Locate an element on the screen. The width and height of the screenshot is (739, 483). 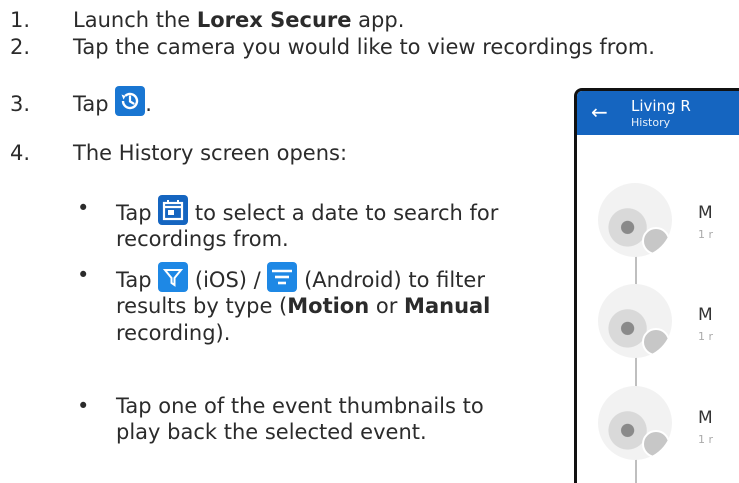
step-text: app. is located at coordinates (378, 20).